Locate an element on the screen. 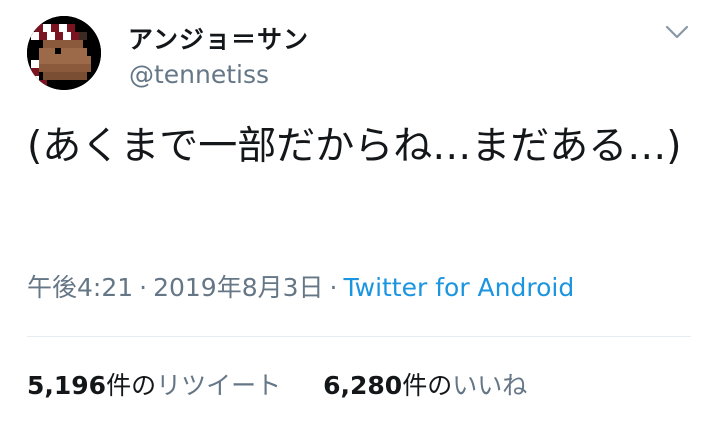  retweet-unit: 件の is located at coordinates (131, 385).